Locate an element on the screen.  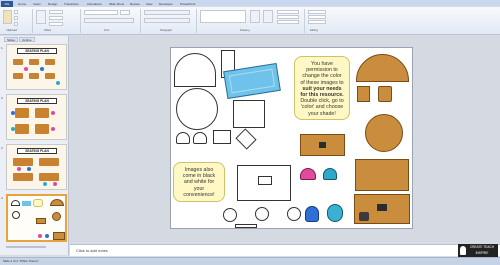
teal-stool is located at coordinates (335, 213).